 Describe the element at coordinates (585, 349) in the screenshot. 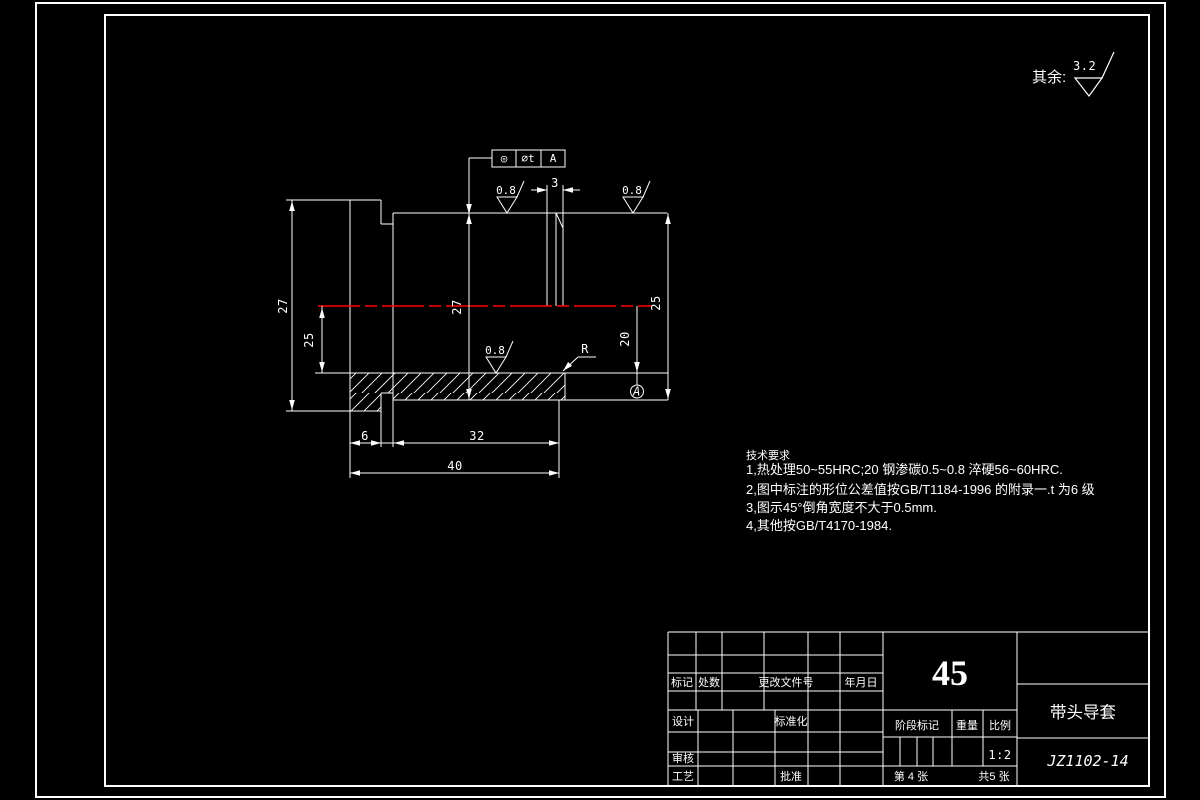

I see `radius-label: R` at that location.